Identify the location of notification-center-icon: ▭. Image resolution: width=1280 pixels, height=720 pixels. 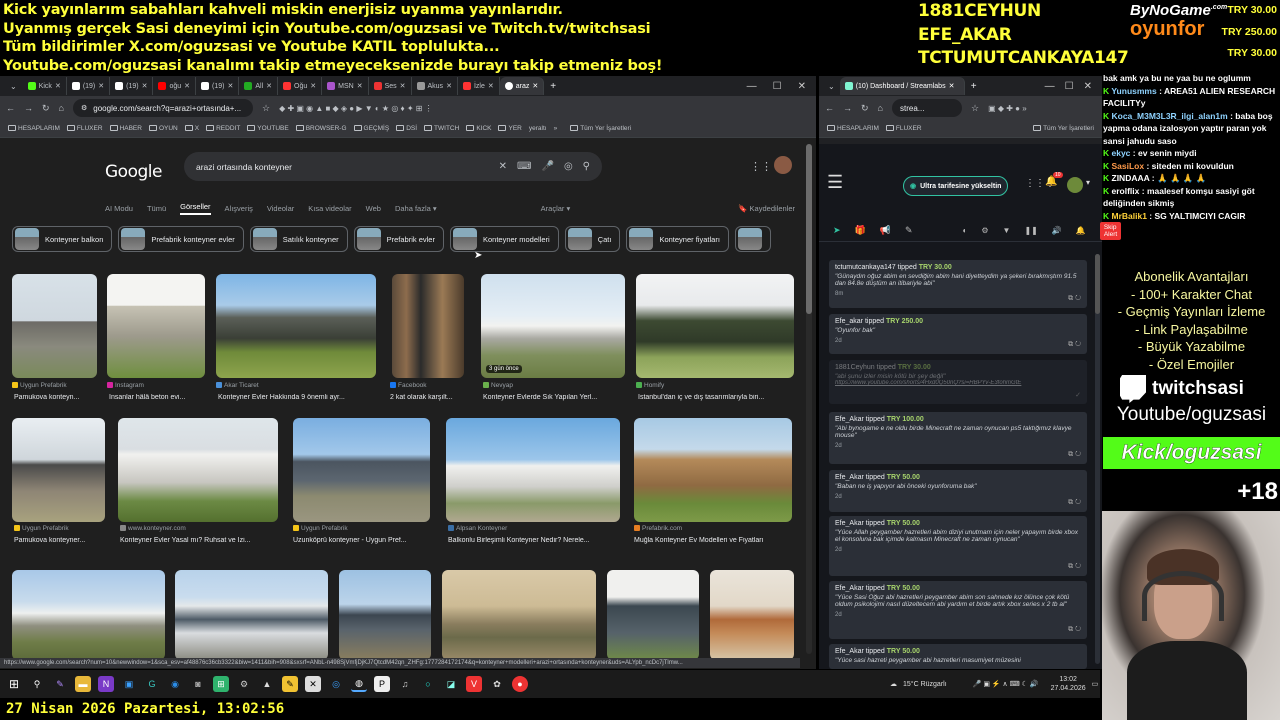
(1095, 684).